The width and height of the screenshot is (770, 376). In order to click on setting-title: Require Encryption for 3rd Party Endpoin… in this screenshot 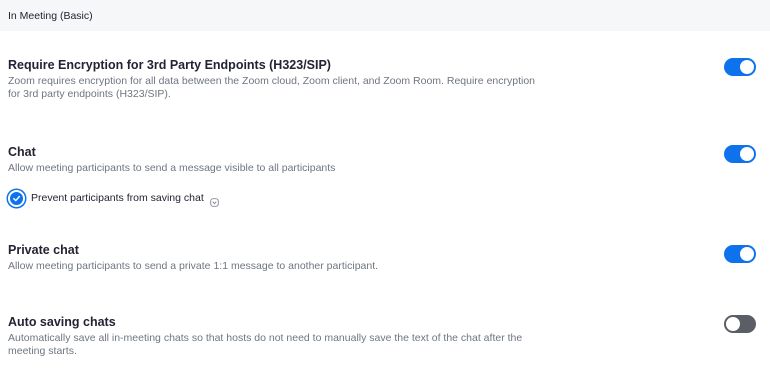, I will do `click(169, 65)`.